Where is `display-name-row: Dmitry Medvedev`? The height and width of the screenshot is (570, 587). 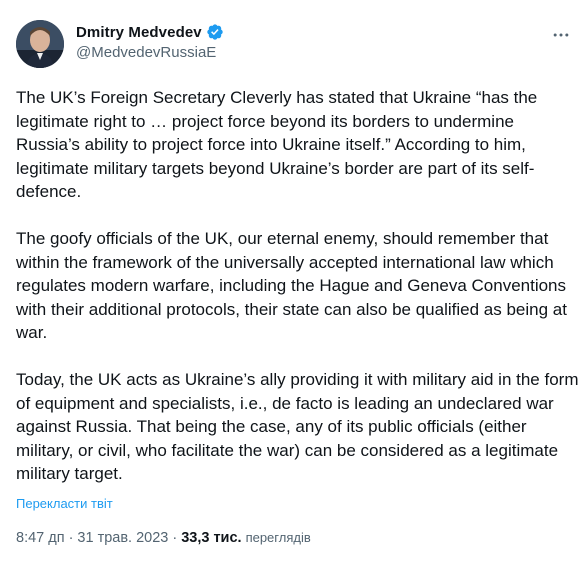 display-name-row: Dmitry Medvedev is located at coordinates (150, 32).